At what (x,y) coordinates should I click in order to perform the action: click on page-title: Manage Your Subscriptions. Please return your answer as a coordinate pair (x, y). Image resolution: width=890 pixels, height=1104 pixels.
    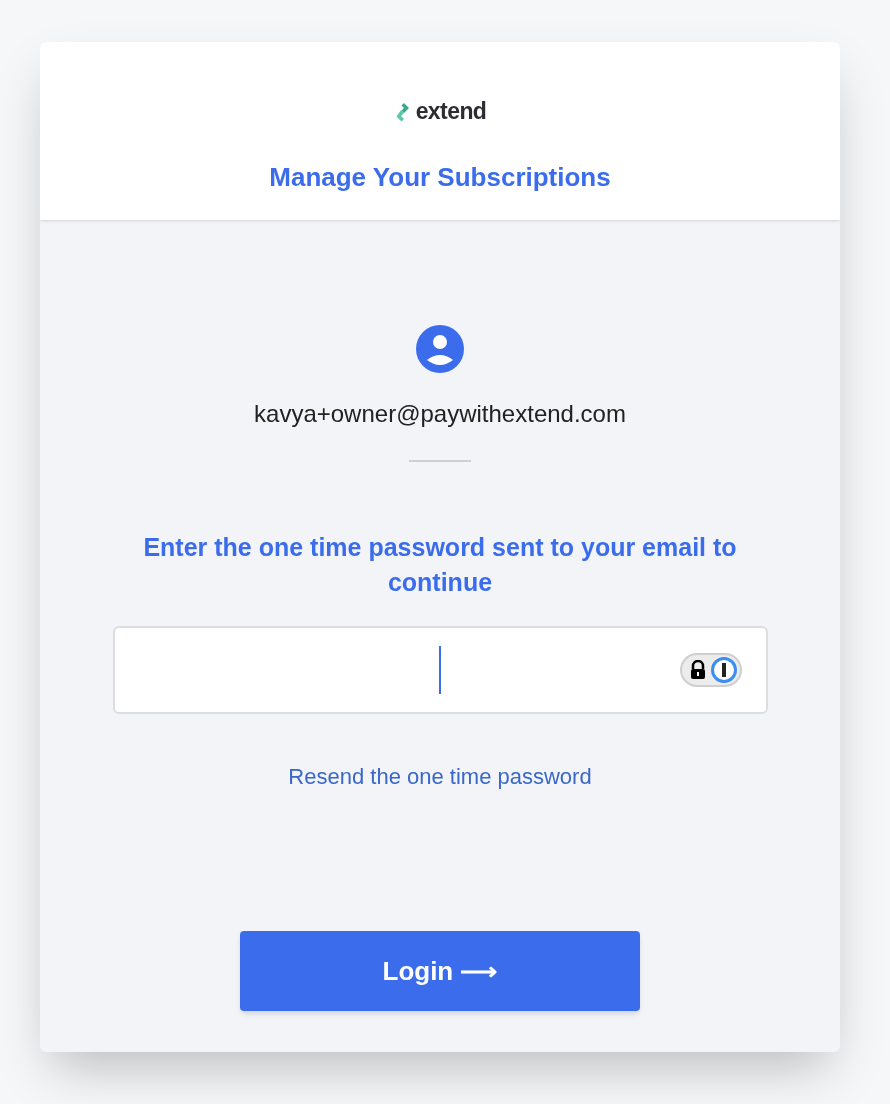
    Looking at the image, I should click on (440, 177).